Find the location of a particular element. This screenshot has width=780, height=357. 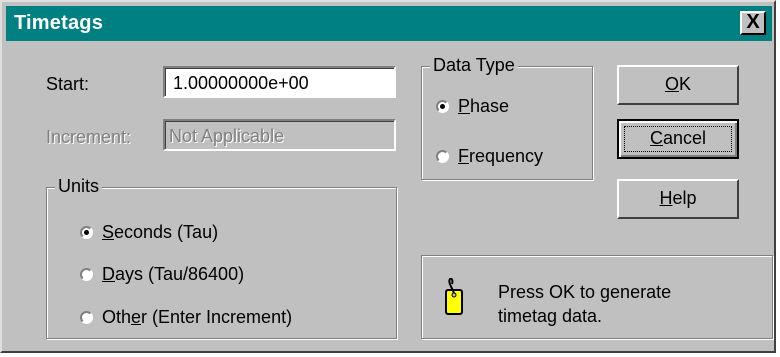

radio-seconds: Seconds (Tau) is located at coordinates (149, 232).